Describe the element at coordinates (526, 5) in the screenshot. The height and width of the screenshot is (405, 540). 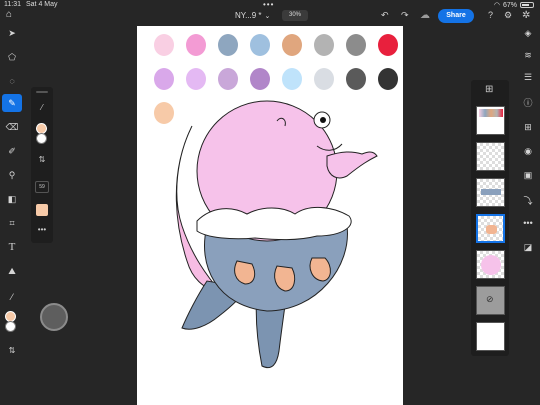
I see `battery-fill` at that location.